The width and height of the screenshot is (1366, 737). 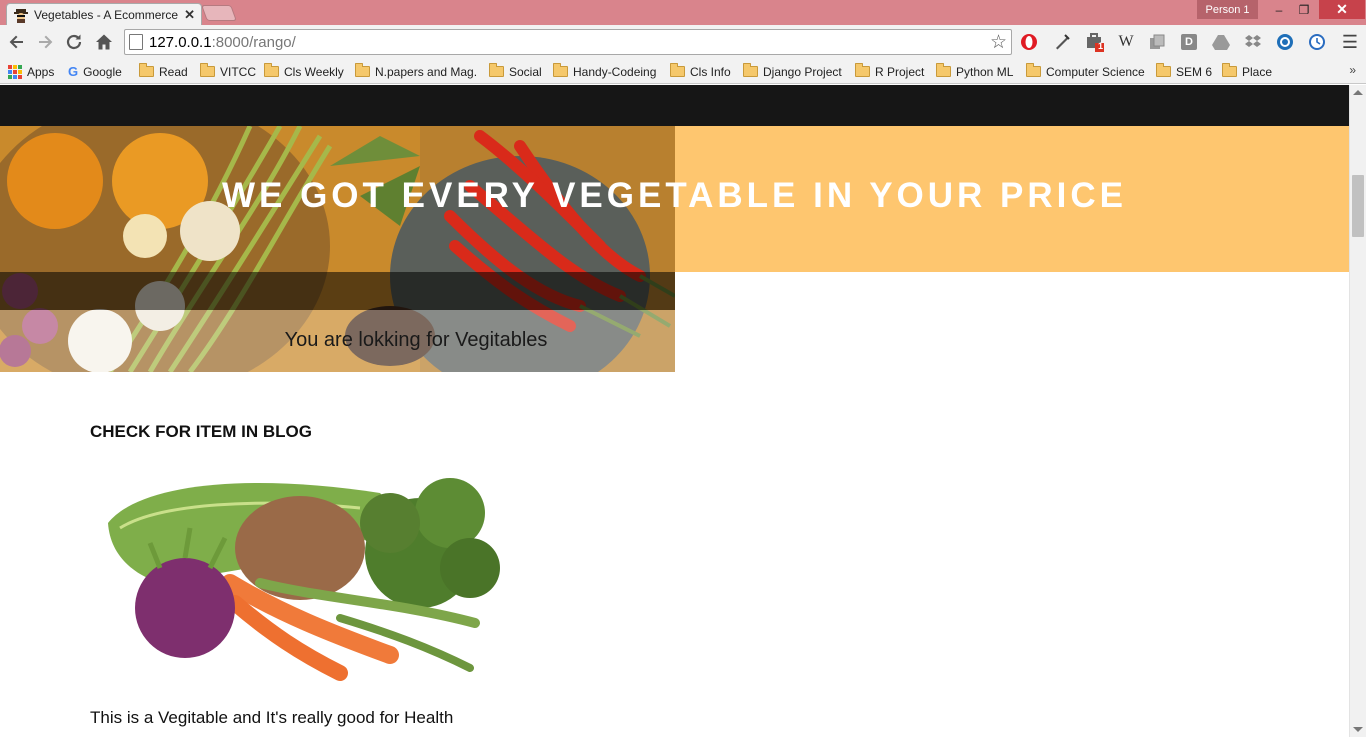 What do you see at coordinates (1342, 9) in the screenshot?
I see `window-close-button: ✕` at bounding box center [1342, 9].